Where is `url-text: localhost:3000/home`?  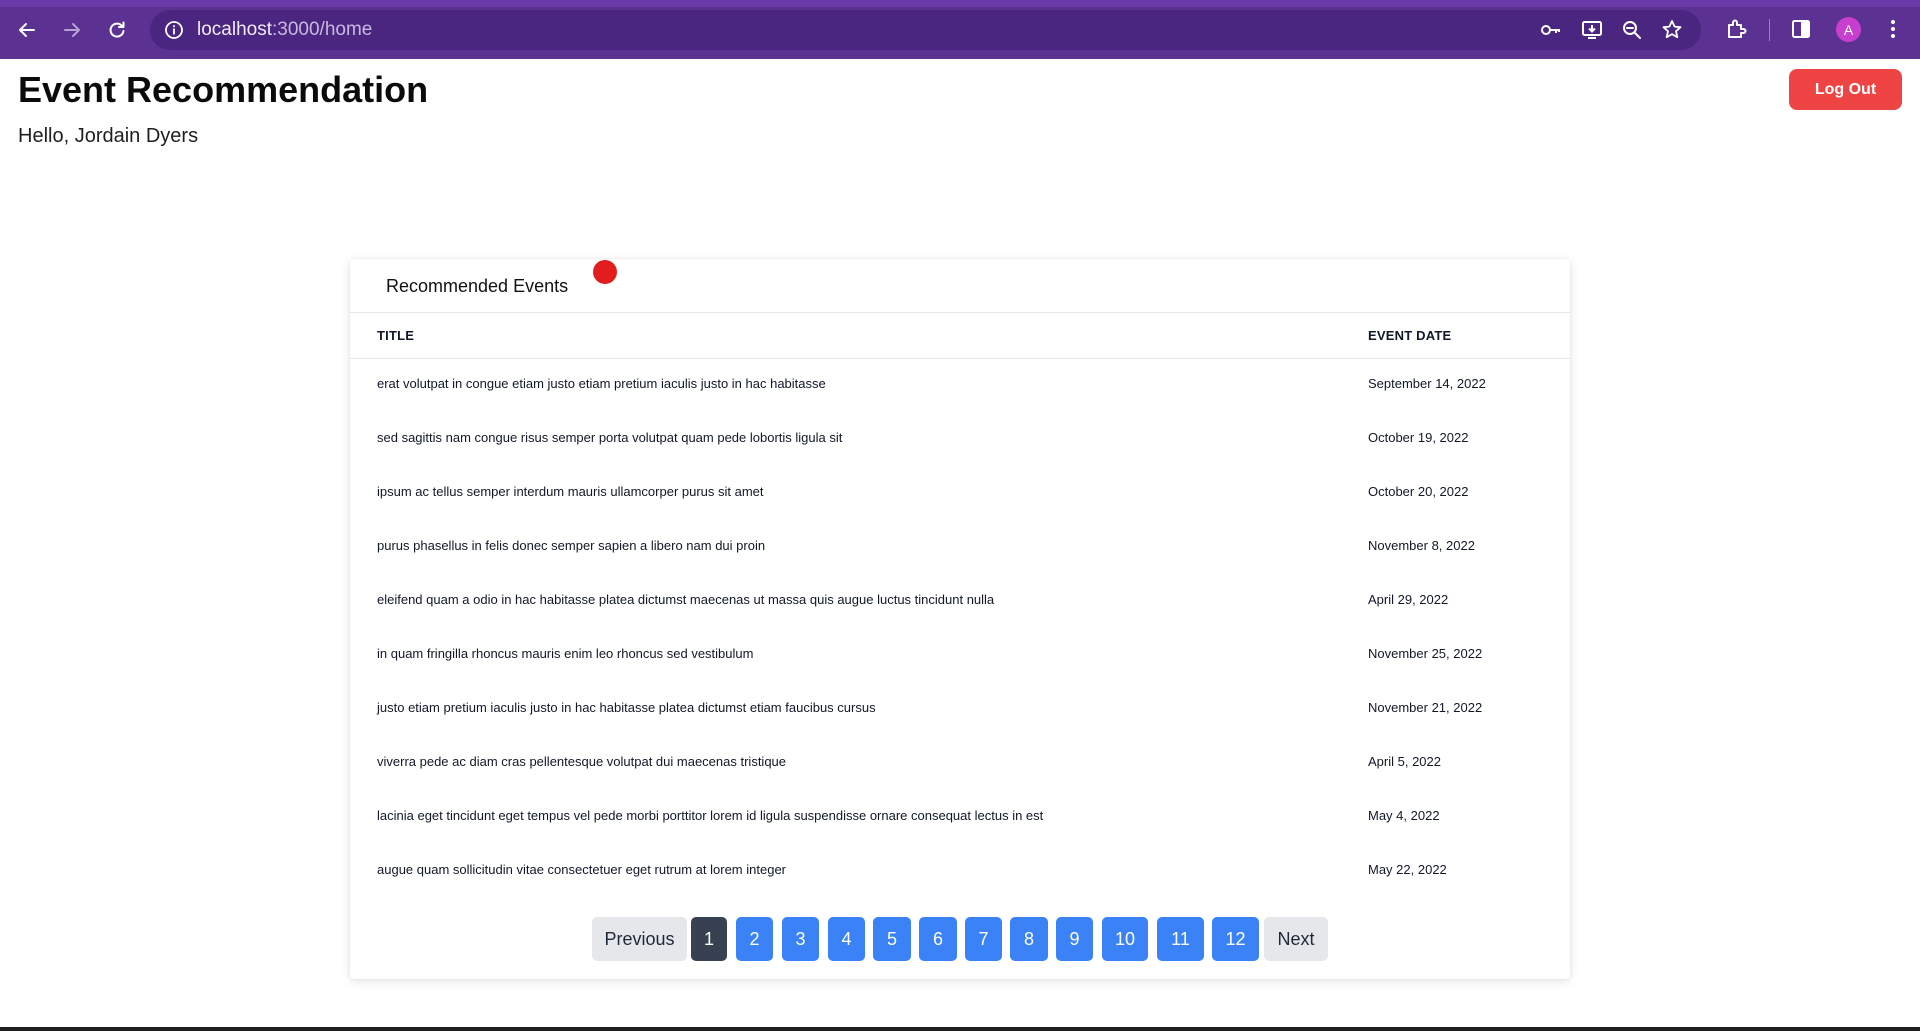
url-text: localhost:3000/home is located at coordinates (284, 30).